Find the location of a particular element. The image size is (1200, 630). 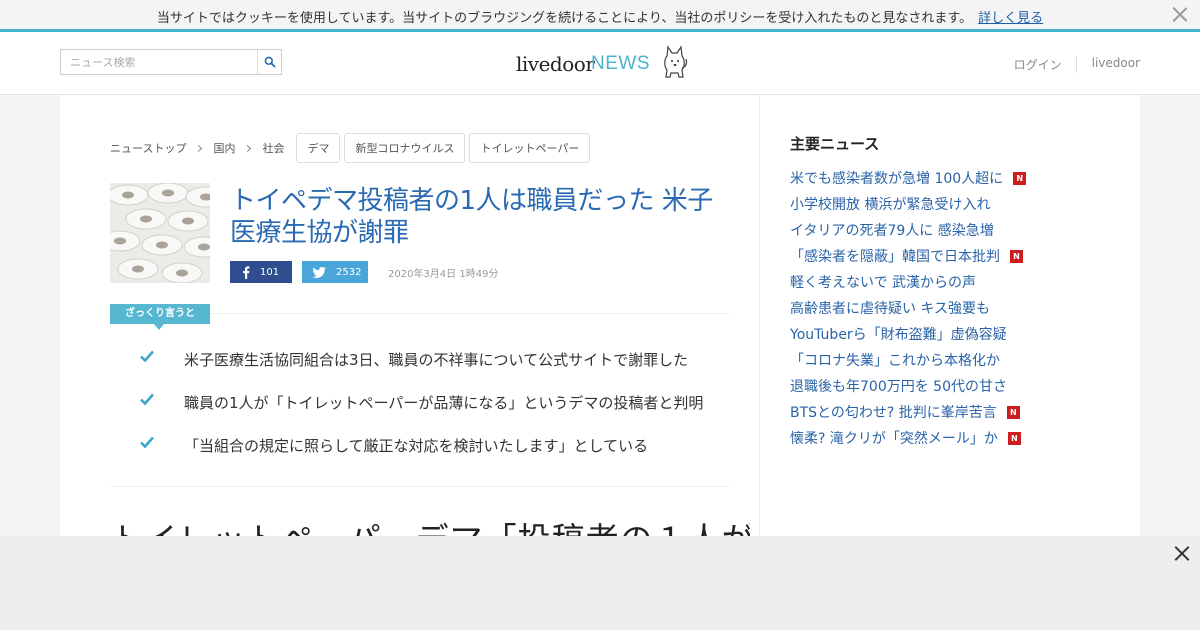

news-item: イタリアの死者79人に 感染急増 is located at coordinates (955, 230).